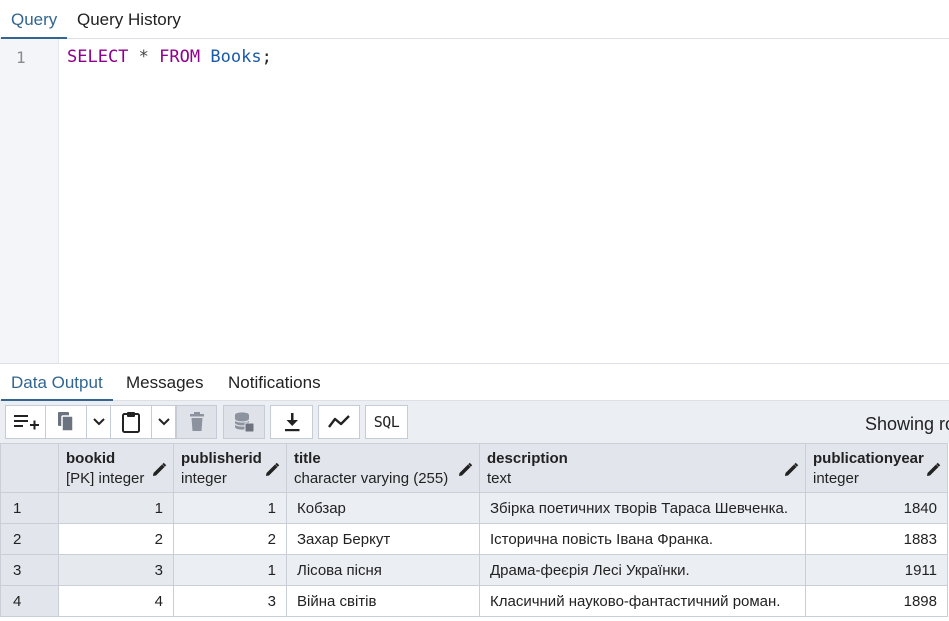 The width and height of the screenshot is (949, 621). I want to click on trash-icon, so click(196, 421).